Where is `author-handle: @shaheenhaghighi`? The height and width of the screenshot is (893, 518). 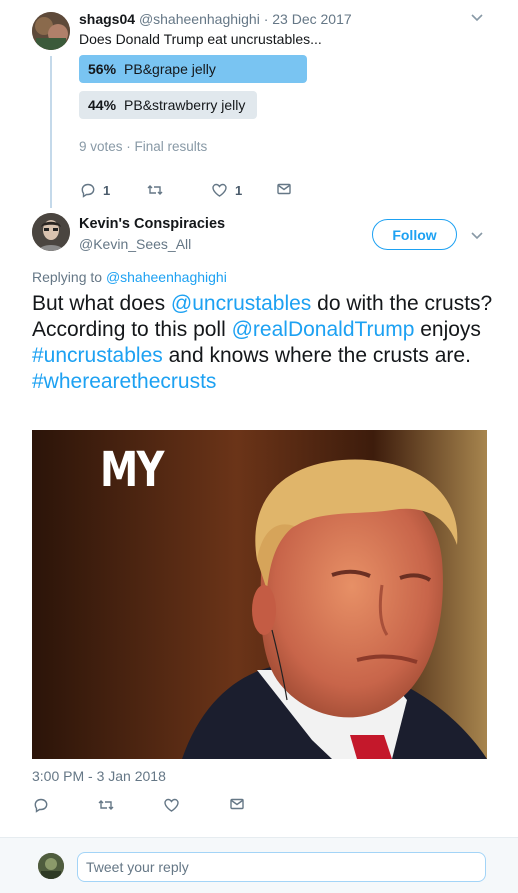
author-handle: @shaheenhaghighi is located at coordinates (199, 19).